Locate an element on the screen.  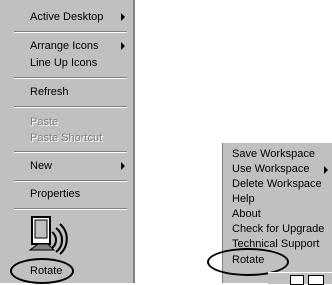
rotate-device-icon is located at coordinates (48, 235).